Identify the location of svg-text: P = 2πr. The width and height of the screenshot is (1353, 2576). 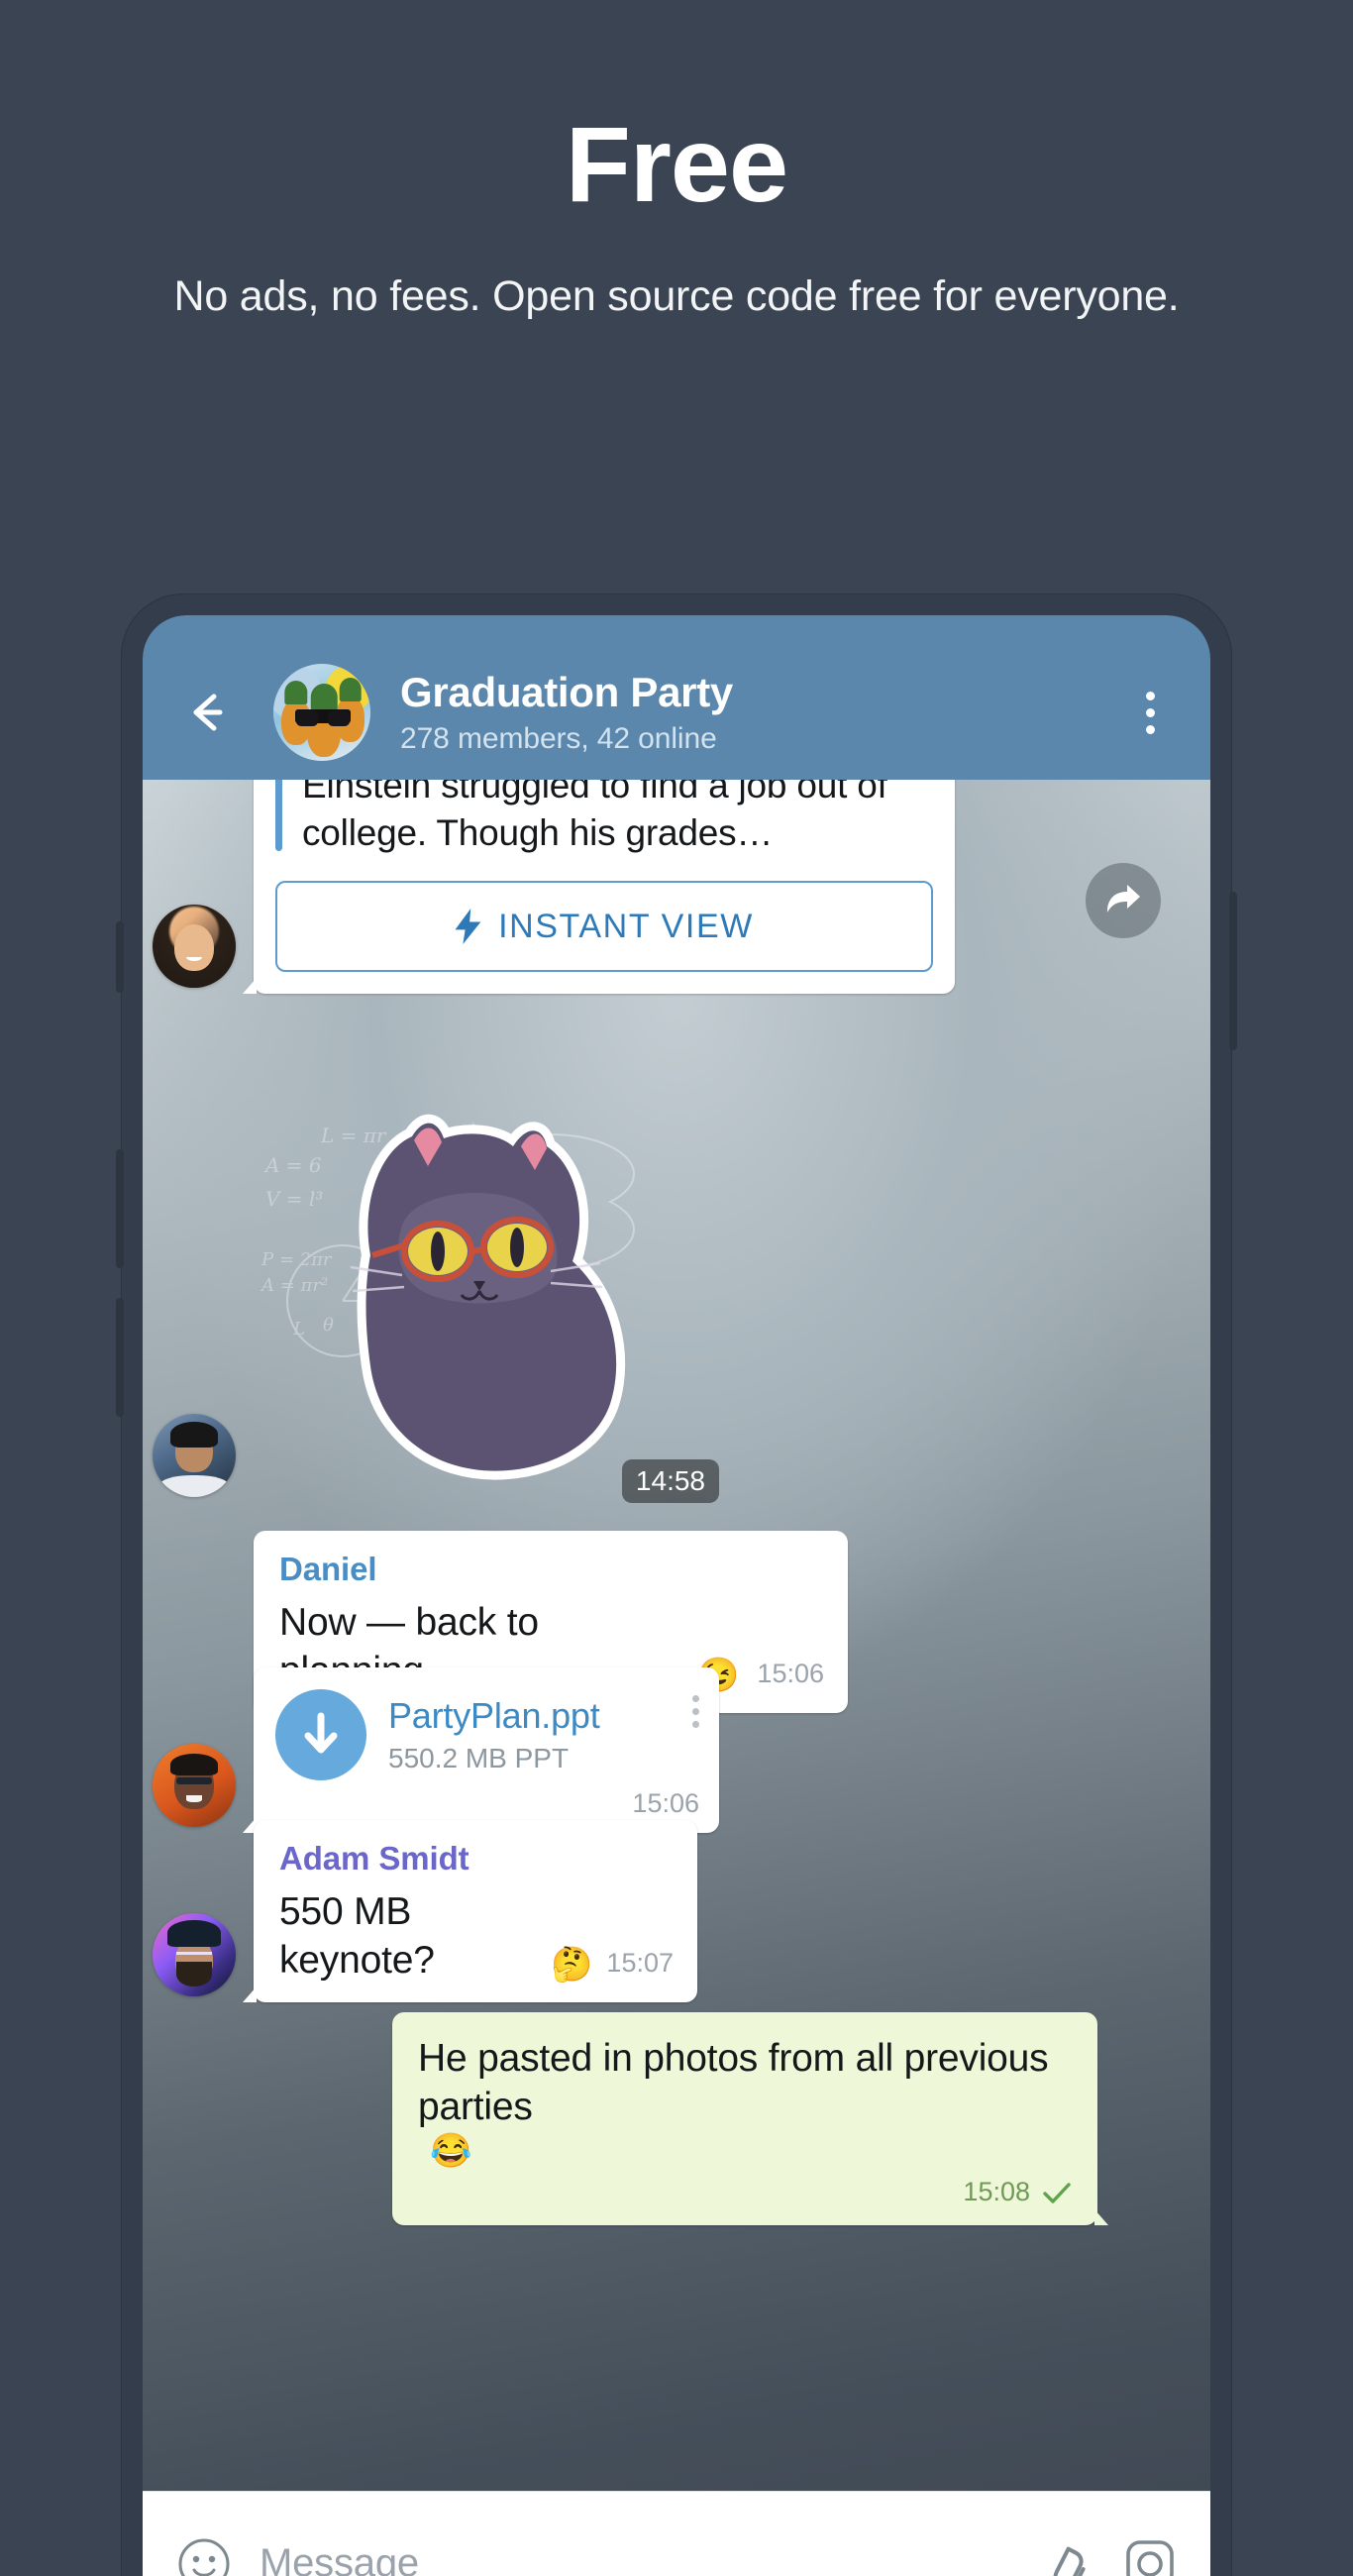
(296, 1259).